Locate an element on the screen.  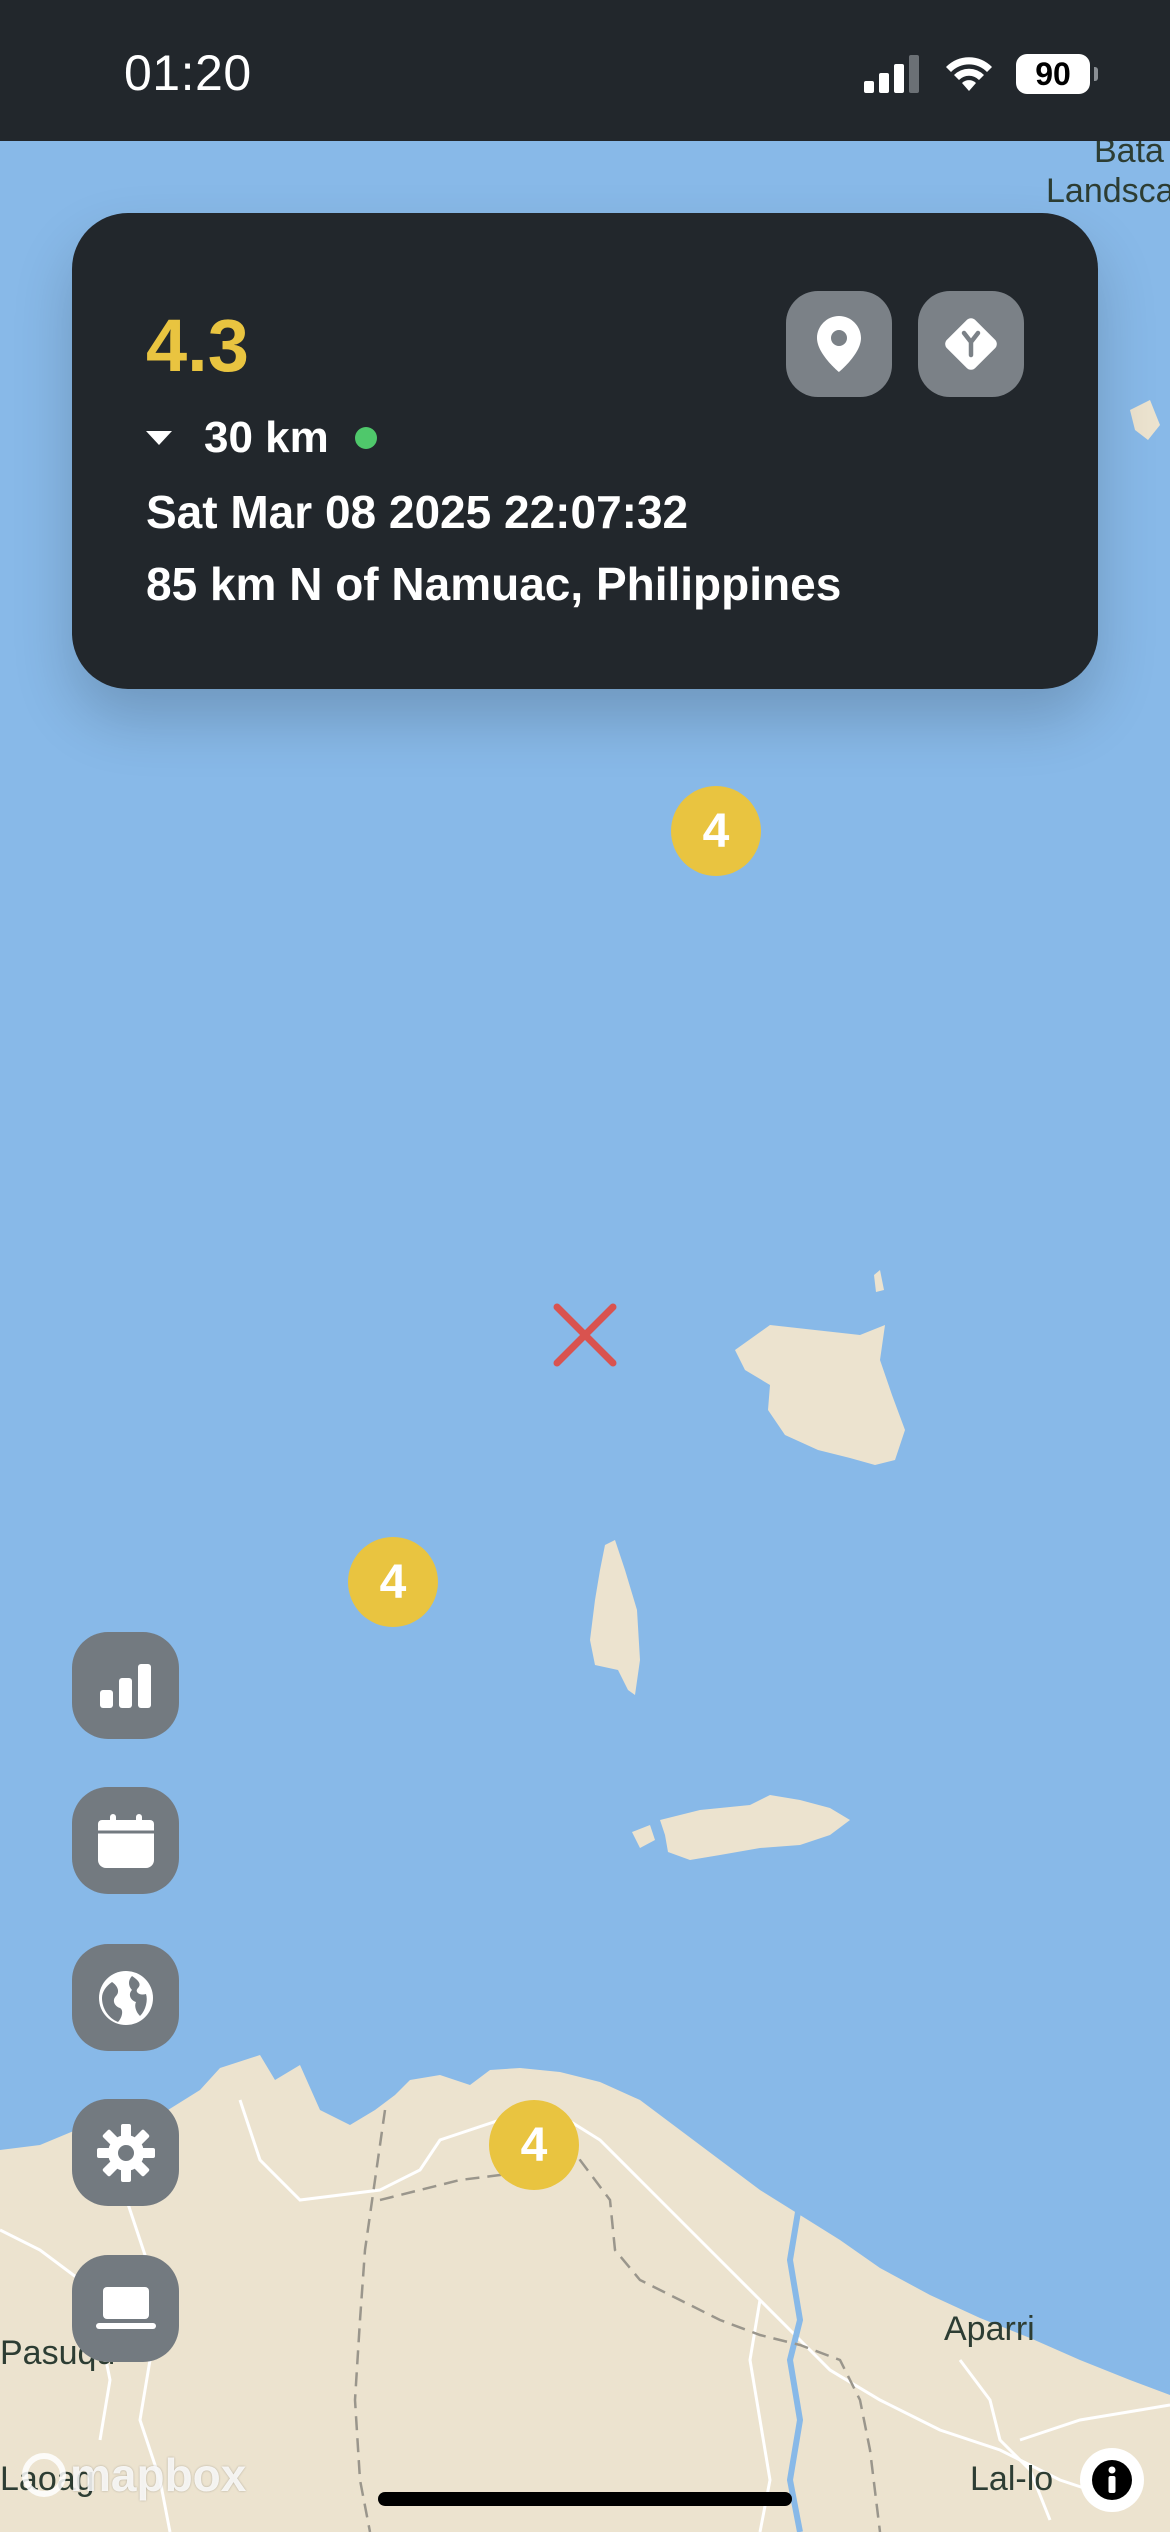
globe-icon is located at coordinates (125, 1997).